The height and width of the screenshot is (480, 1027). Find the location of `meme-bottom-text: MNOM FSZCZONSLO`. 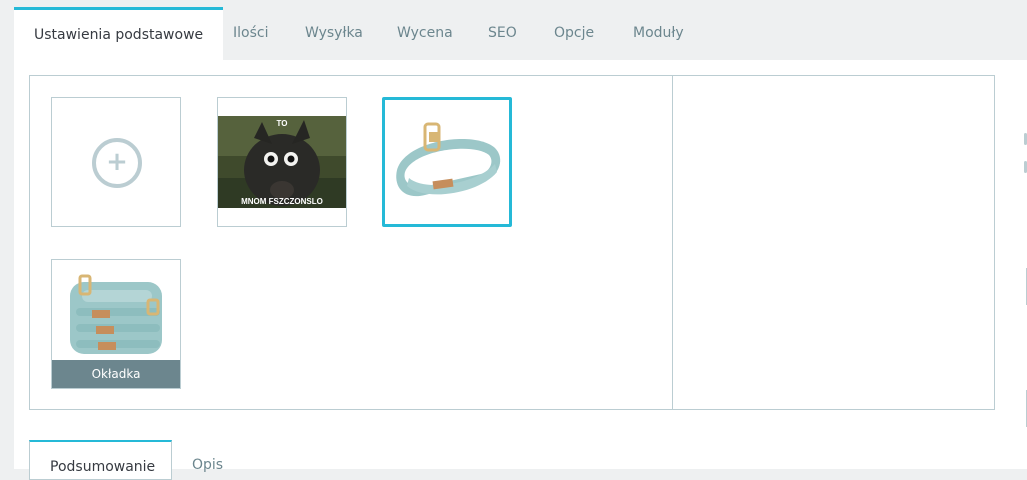

meme-bottom-text: MNOM FSZCZONSLO is located at coordinates (282, 201).